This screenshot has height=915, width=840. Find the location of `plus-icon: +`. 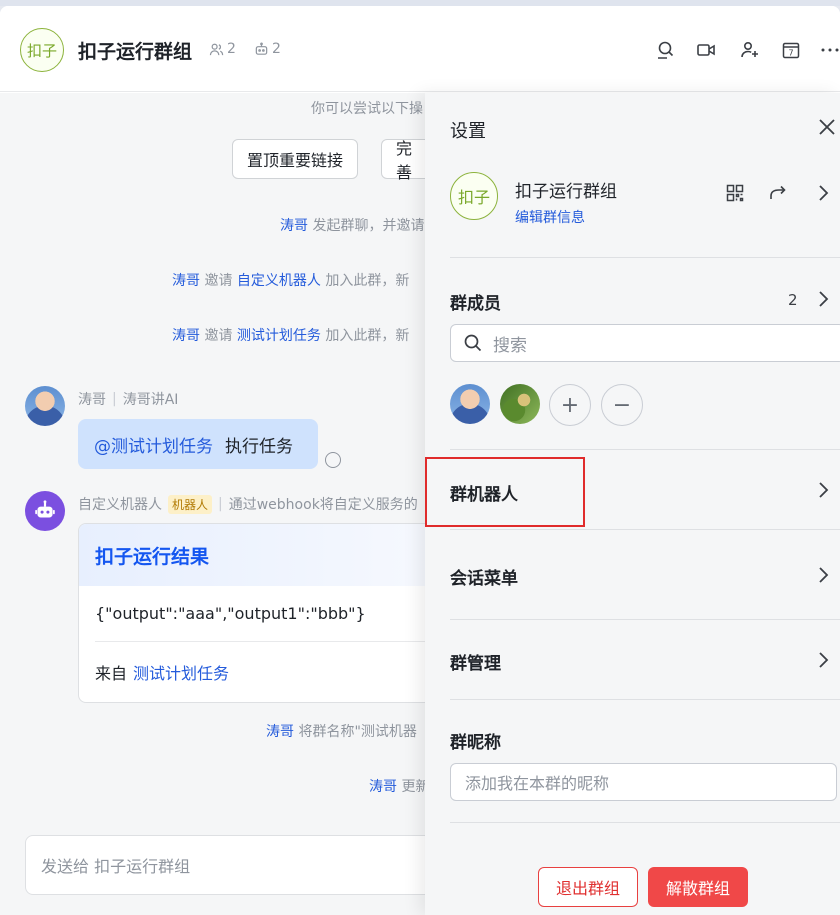

plus-icon: + is located at coordinates (570, 405).